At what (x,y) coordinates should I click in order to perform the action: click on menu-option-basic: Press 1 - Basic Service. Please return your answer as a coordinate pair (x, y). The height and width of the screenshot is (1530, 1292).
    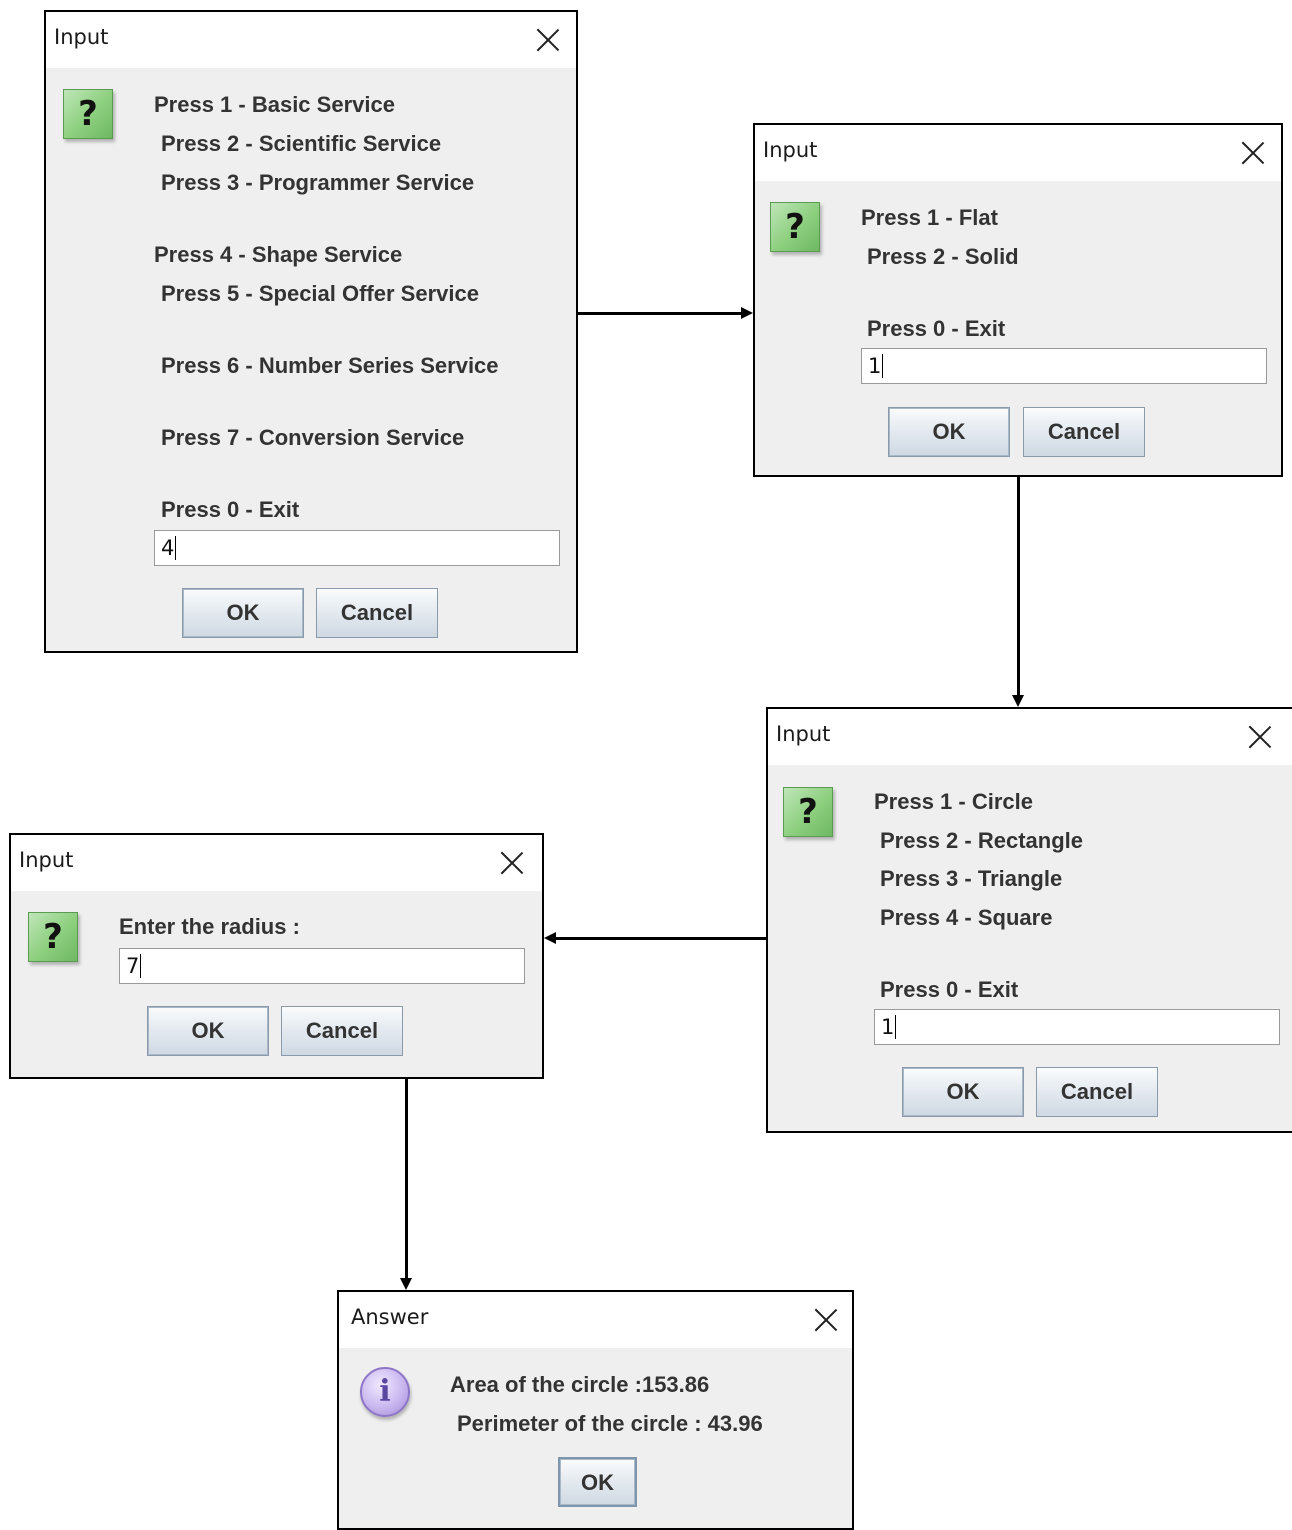
    Looking at the image, I should click on (274, 104).